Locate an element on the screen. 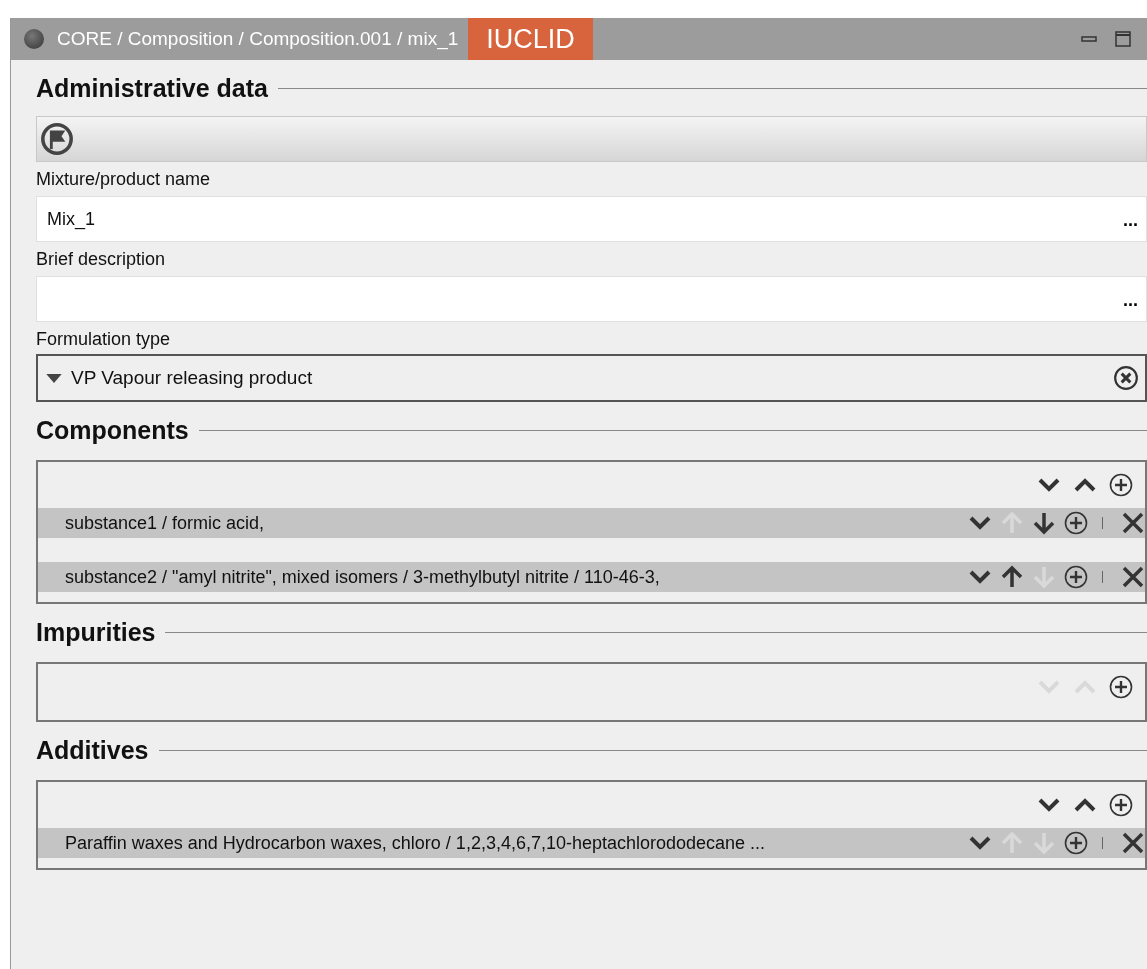 This screenshot has width=1147, height=969. list-row: substance1 / formic acid, is located at coordinates (591, 523).